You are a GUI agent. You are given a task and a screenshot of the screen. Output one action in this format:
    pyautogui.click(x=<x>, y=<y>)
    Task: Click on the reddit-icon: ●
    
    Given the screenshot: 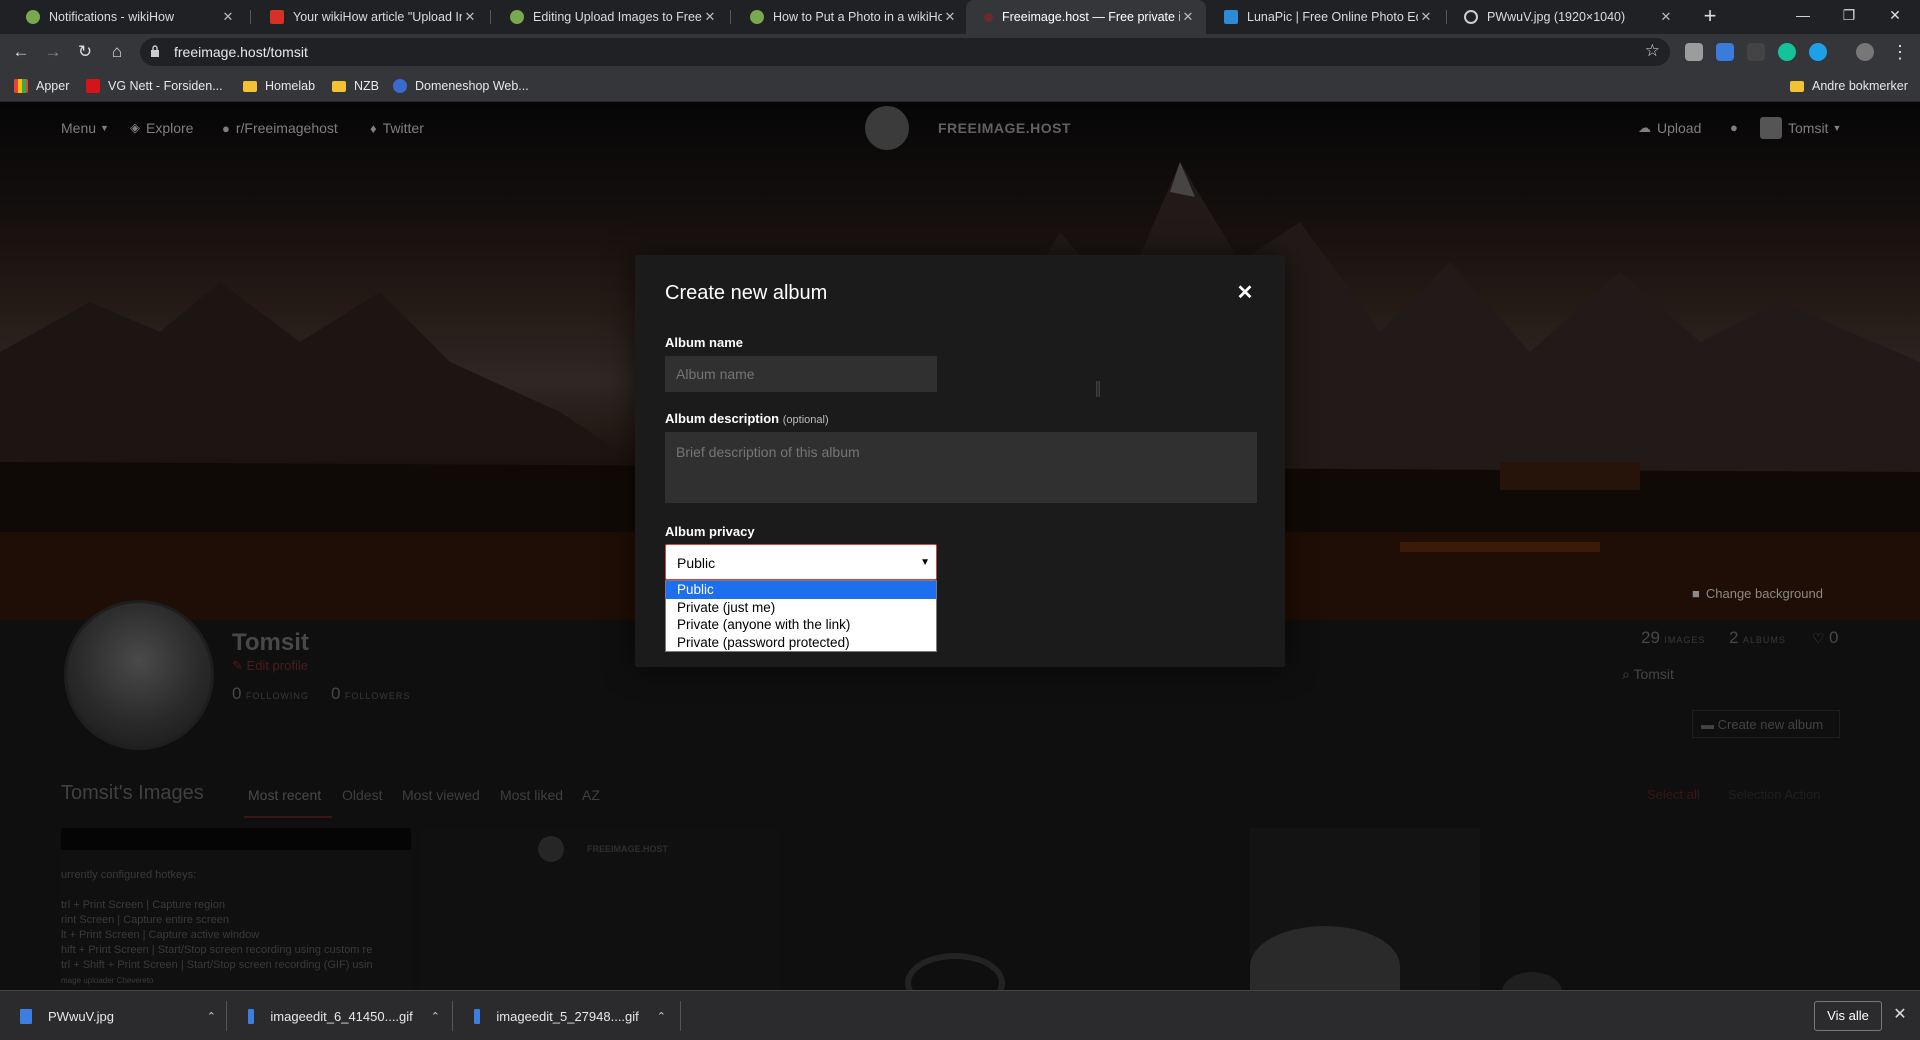 What is the action you would take?
    pyautogui.click(x=226, y=128)
    